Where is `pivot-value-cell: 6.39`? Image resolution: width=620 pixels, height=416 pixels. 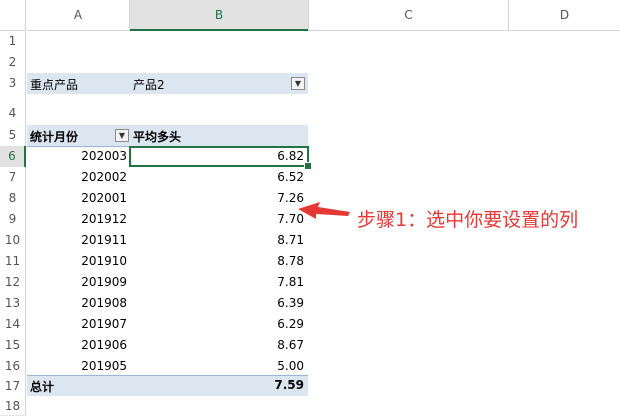
pivot-value-cell: 6.39 is located at coordinates (258, 303).